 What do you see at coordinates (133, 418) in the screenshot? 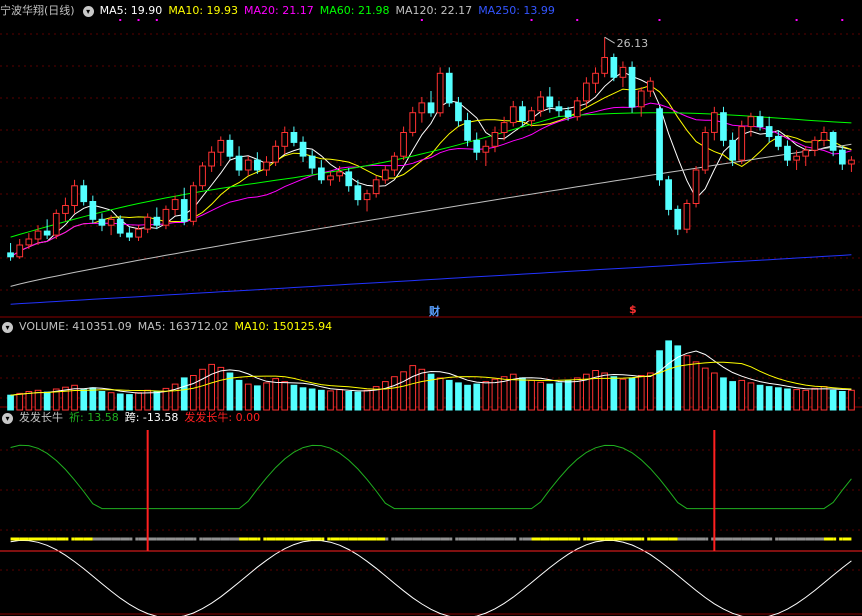
I see `indicator-header: ▾ 发发长牛 祈: 13.58 跨: -13.58 发发长牛: 0.00` at bounding box center [133, 418].